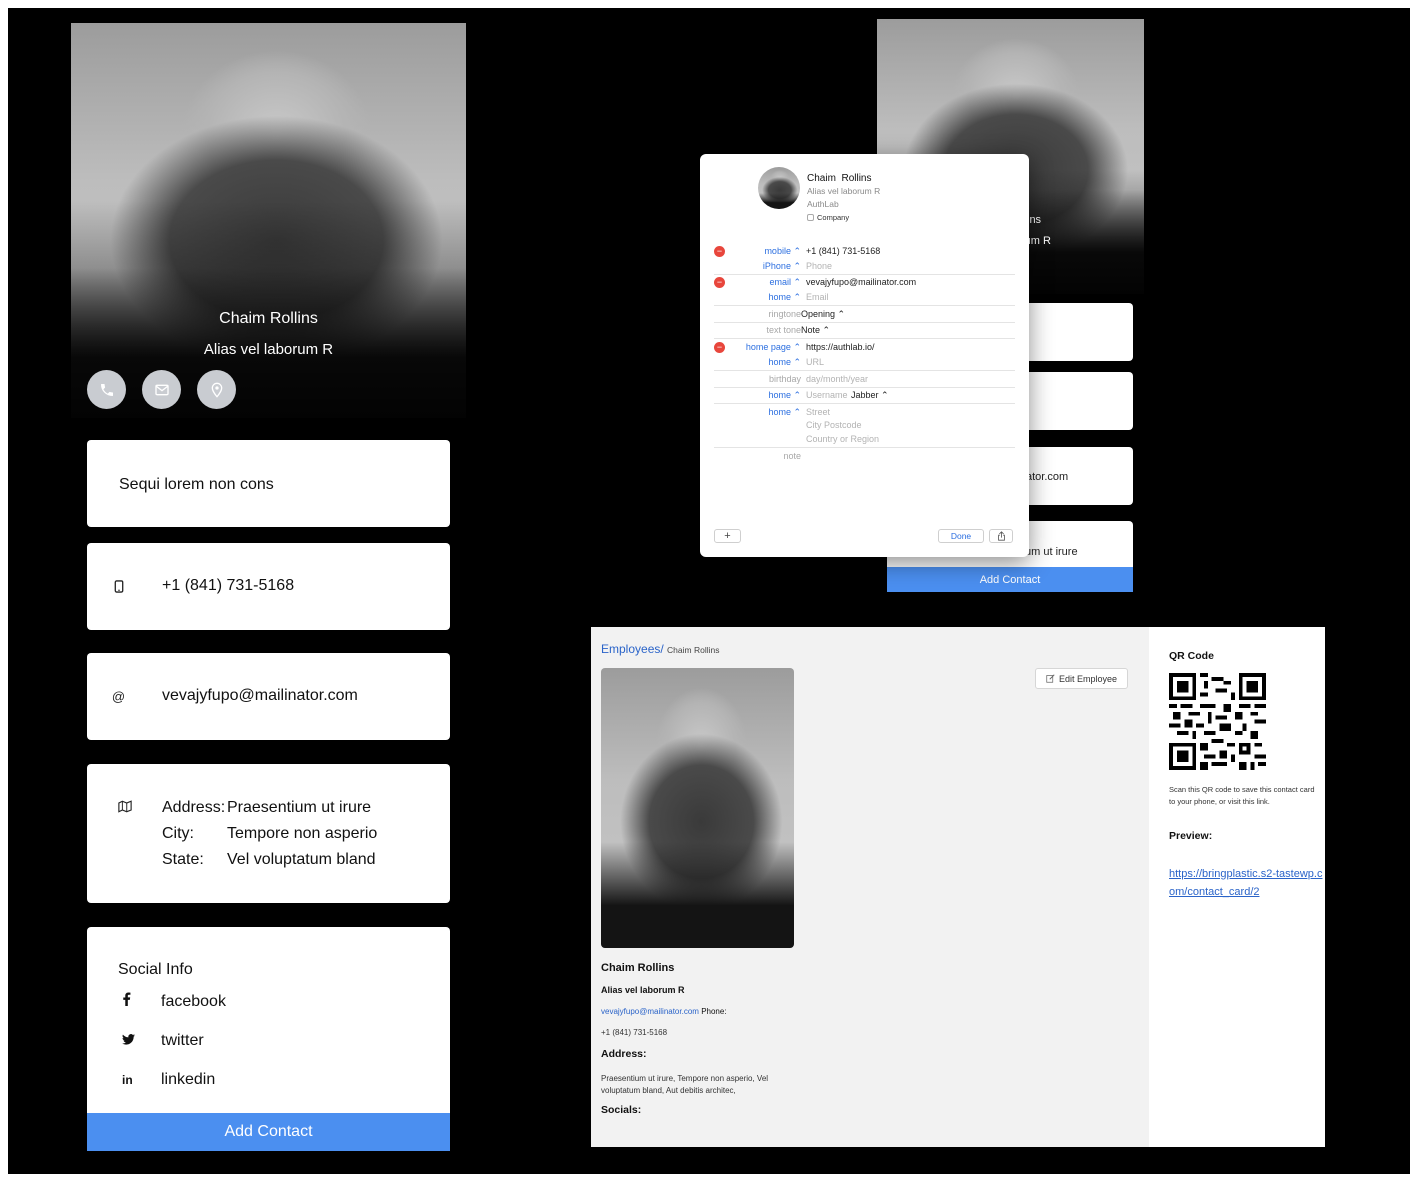  I want to click on im-label: home ⌃, so click(784, 395).